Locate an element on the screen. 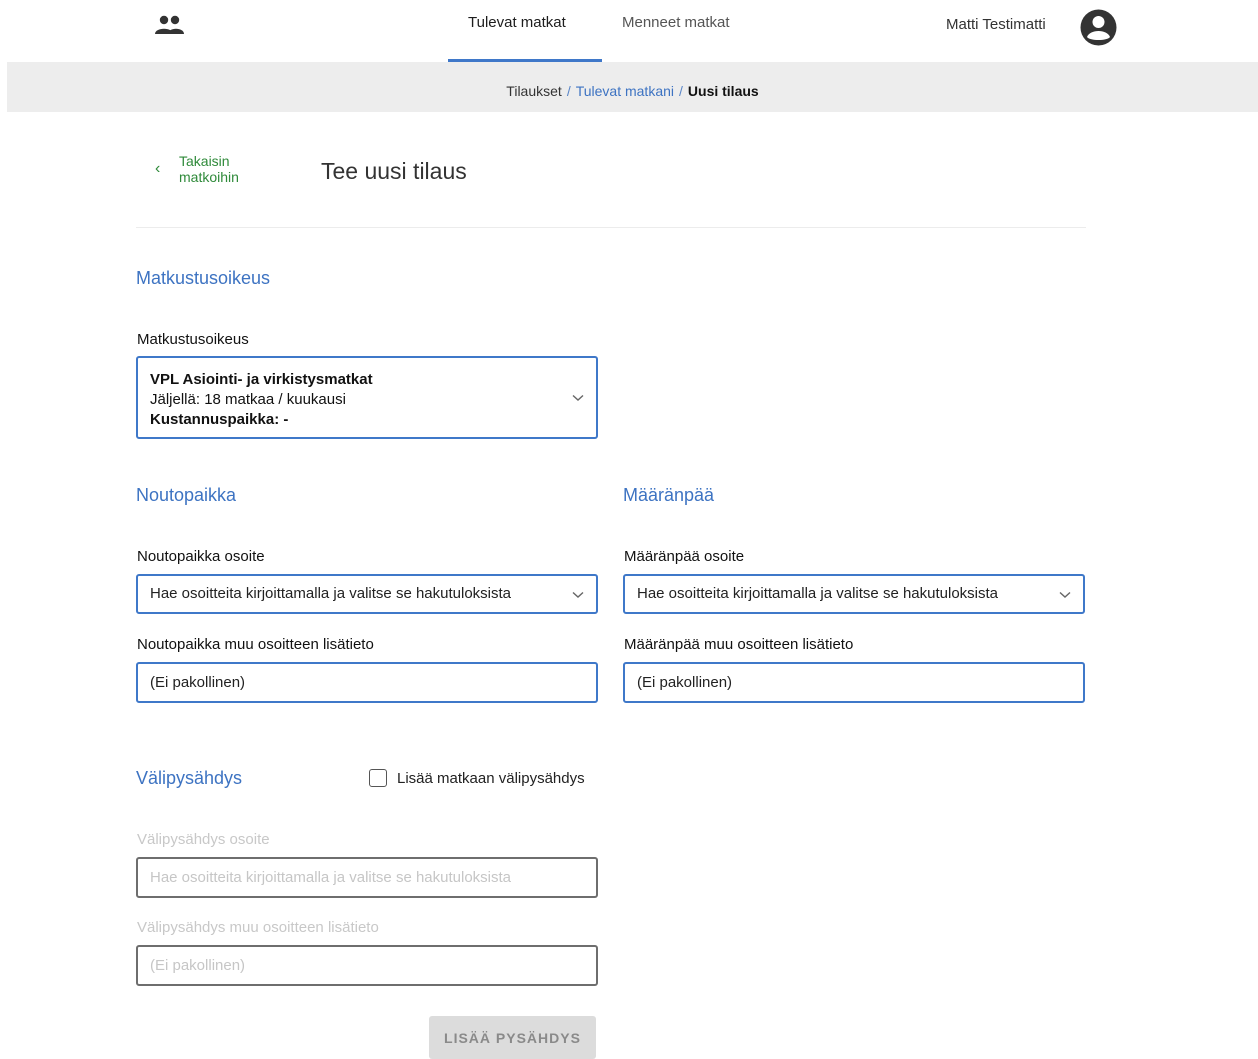  tab-past-trips: Menneet matkat is located at coordinates (676, 22).